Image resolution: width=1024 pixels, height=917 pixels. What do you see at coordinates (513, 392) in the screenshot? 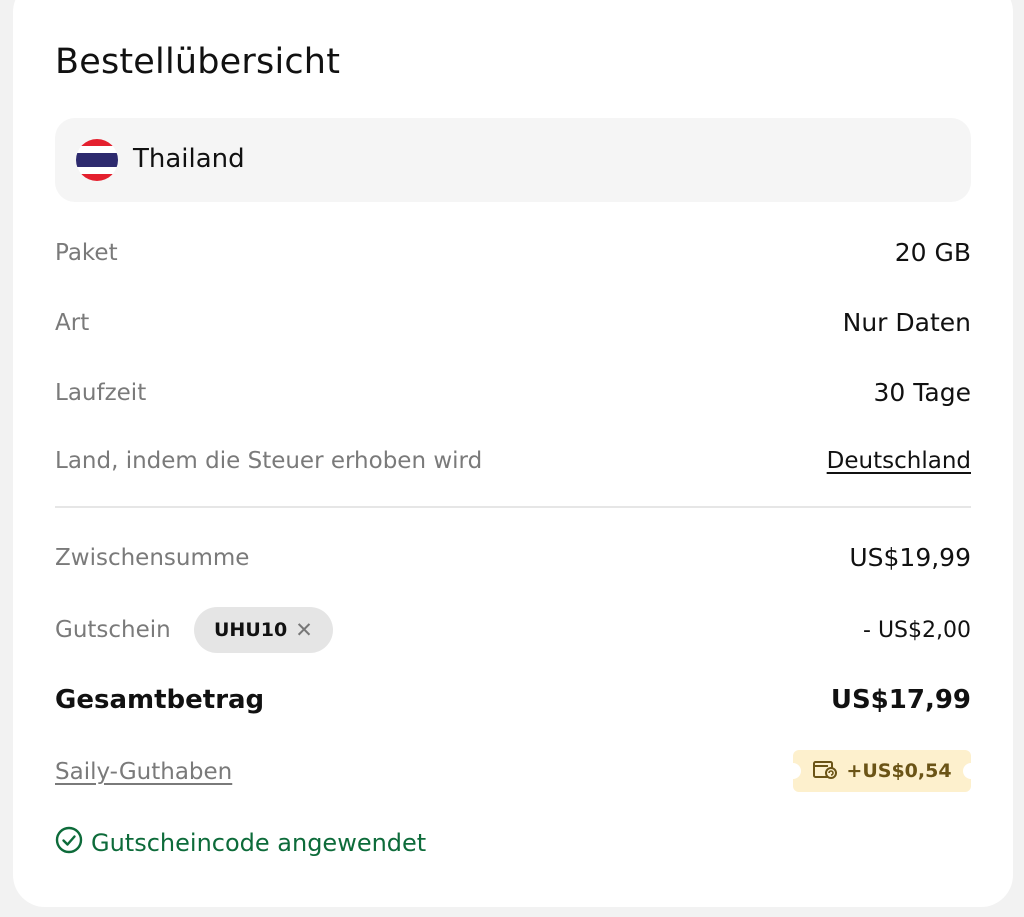
I see `duration-row: Laufzeit 30 Tage` at bounding box center [513, 392].